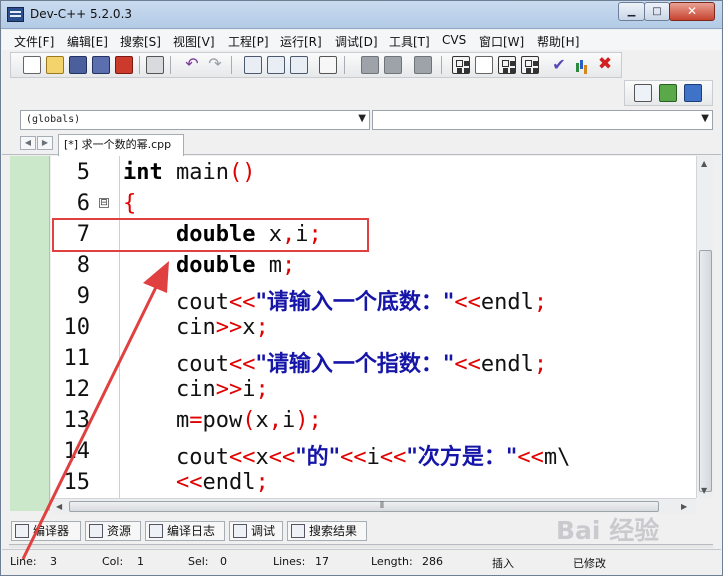  I want to click on open-icon, so click(55, 65).